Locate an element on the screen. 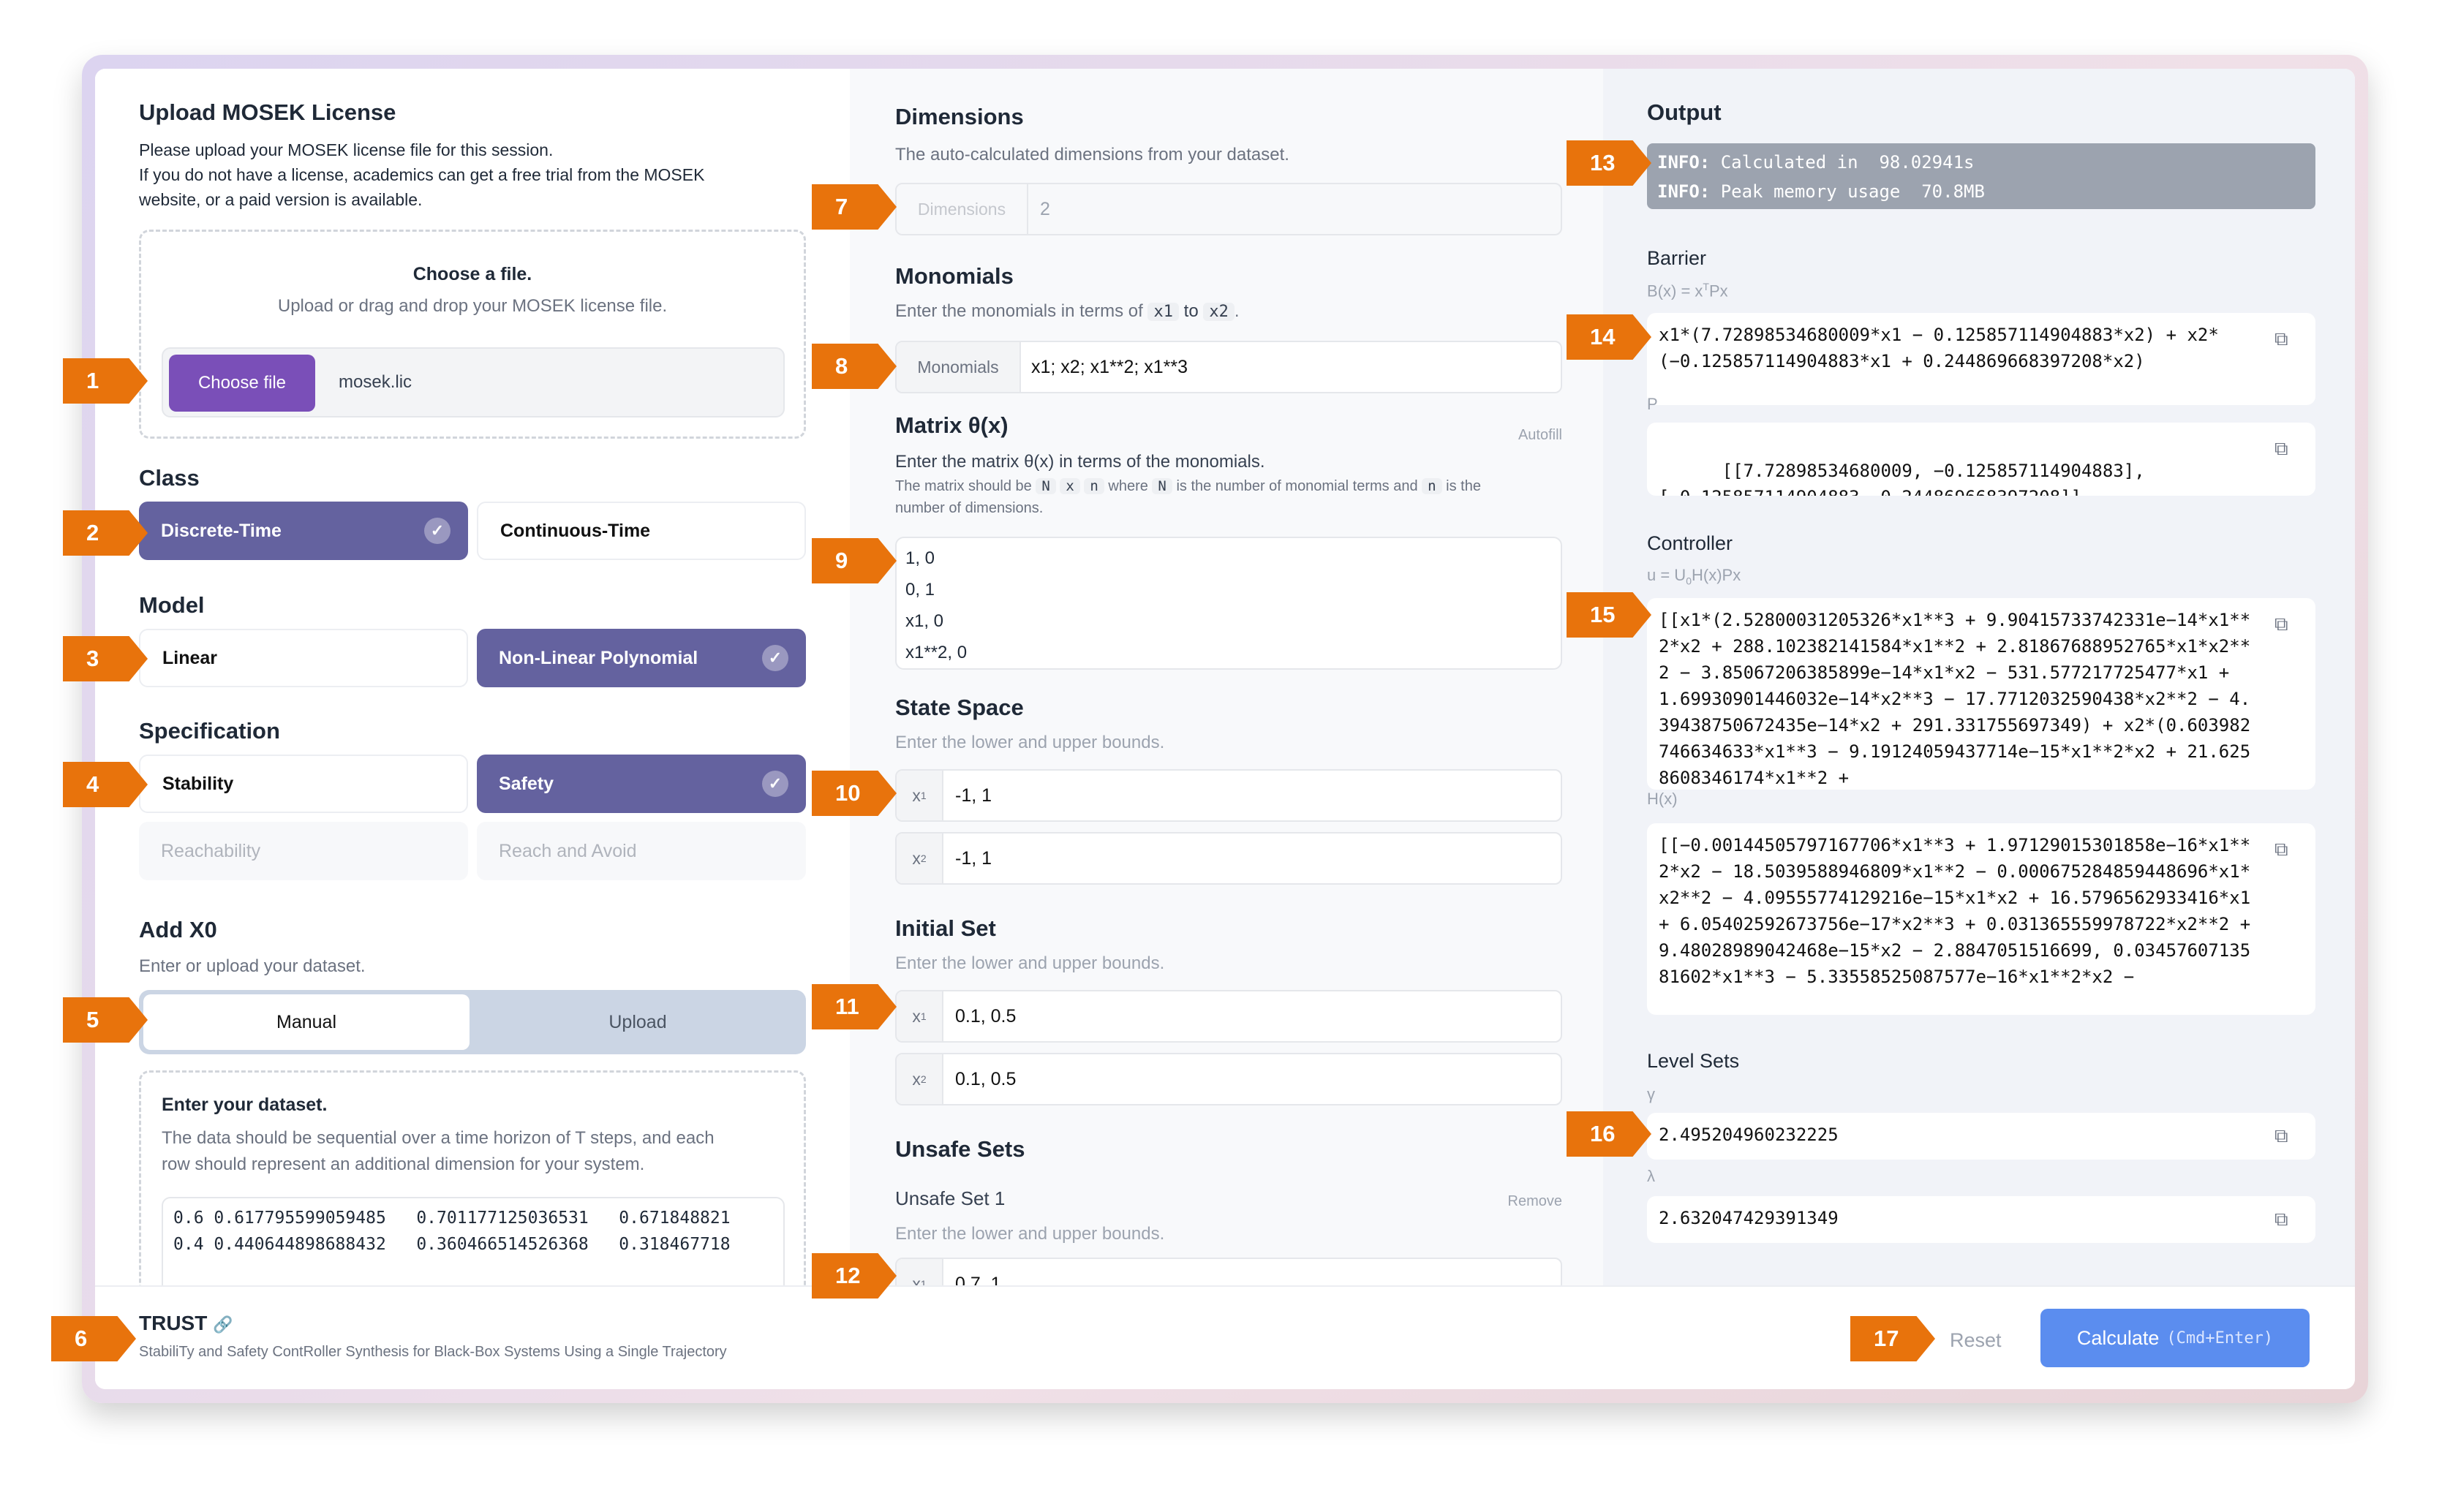 This screenshot has width=2450, height=1512. spec-option-reach-and-avoid: Reach and Avoid is located at coordinates (641, 851).